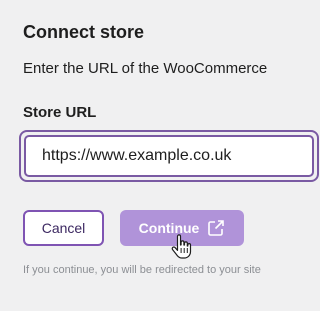  Describe the element at coordinates (60, 112) in the screenshot. I see `store-url-label: Store URL` at that location.